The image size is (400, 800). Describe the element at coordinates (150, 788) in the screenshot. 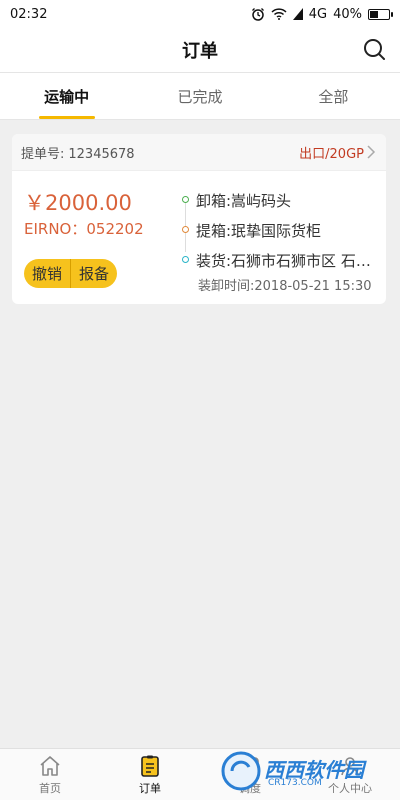

I see `nav-label: 订单` at that location.